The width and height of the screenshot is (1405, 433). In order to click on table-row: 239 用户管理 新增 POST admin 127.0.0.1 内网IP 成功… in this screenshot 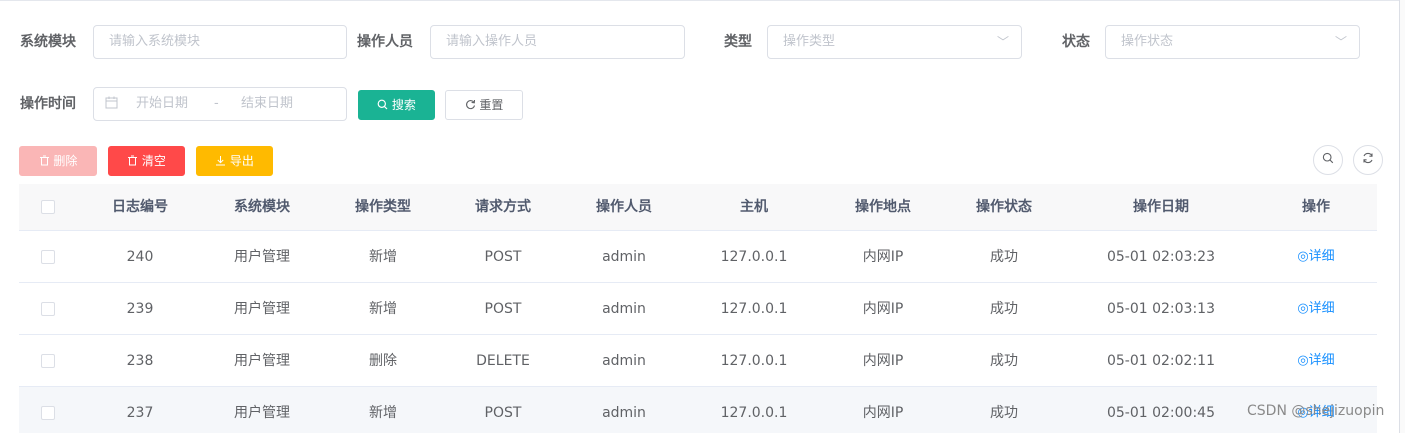, I will do `click(698, 309)`.